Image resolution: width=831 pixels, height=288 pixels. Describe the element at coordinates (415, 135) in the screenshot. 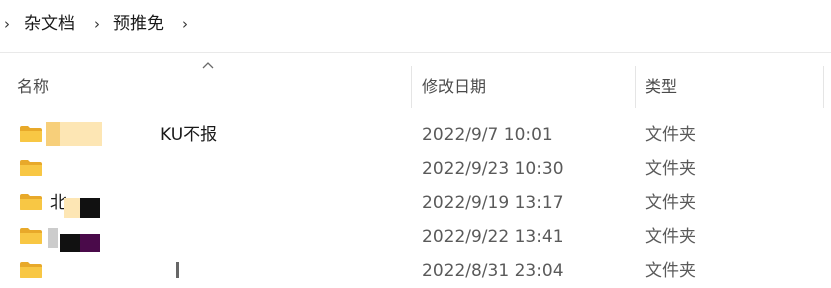

I see `file-row: KU不报 2022/9/7 10:01 文件夹` at that location.